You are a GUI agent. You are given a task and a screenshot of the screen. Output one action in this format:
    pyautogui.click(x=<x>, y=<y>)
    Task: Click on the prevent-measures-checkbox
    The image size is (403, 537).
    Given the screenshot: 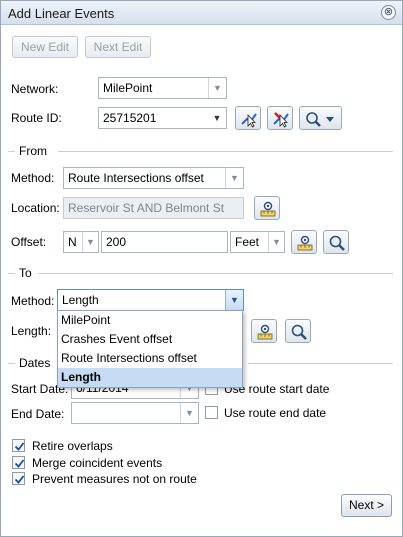 What is the action you would take?
    pyautogui.click(x=18, y=478)
    